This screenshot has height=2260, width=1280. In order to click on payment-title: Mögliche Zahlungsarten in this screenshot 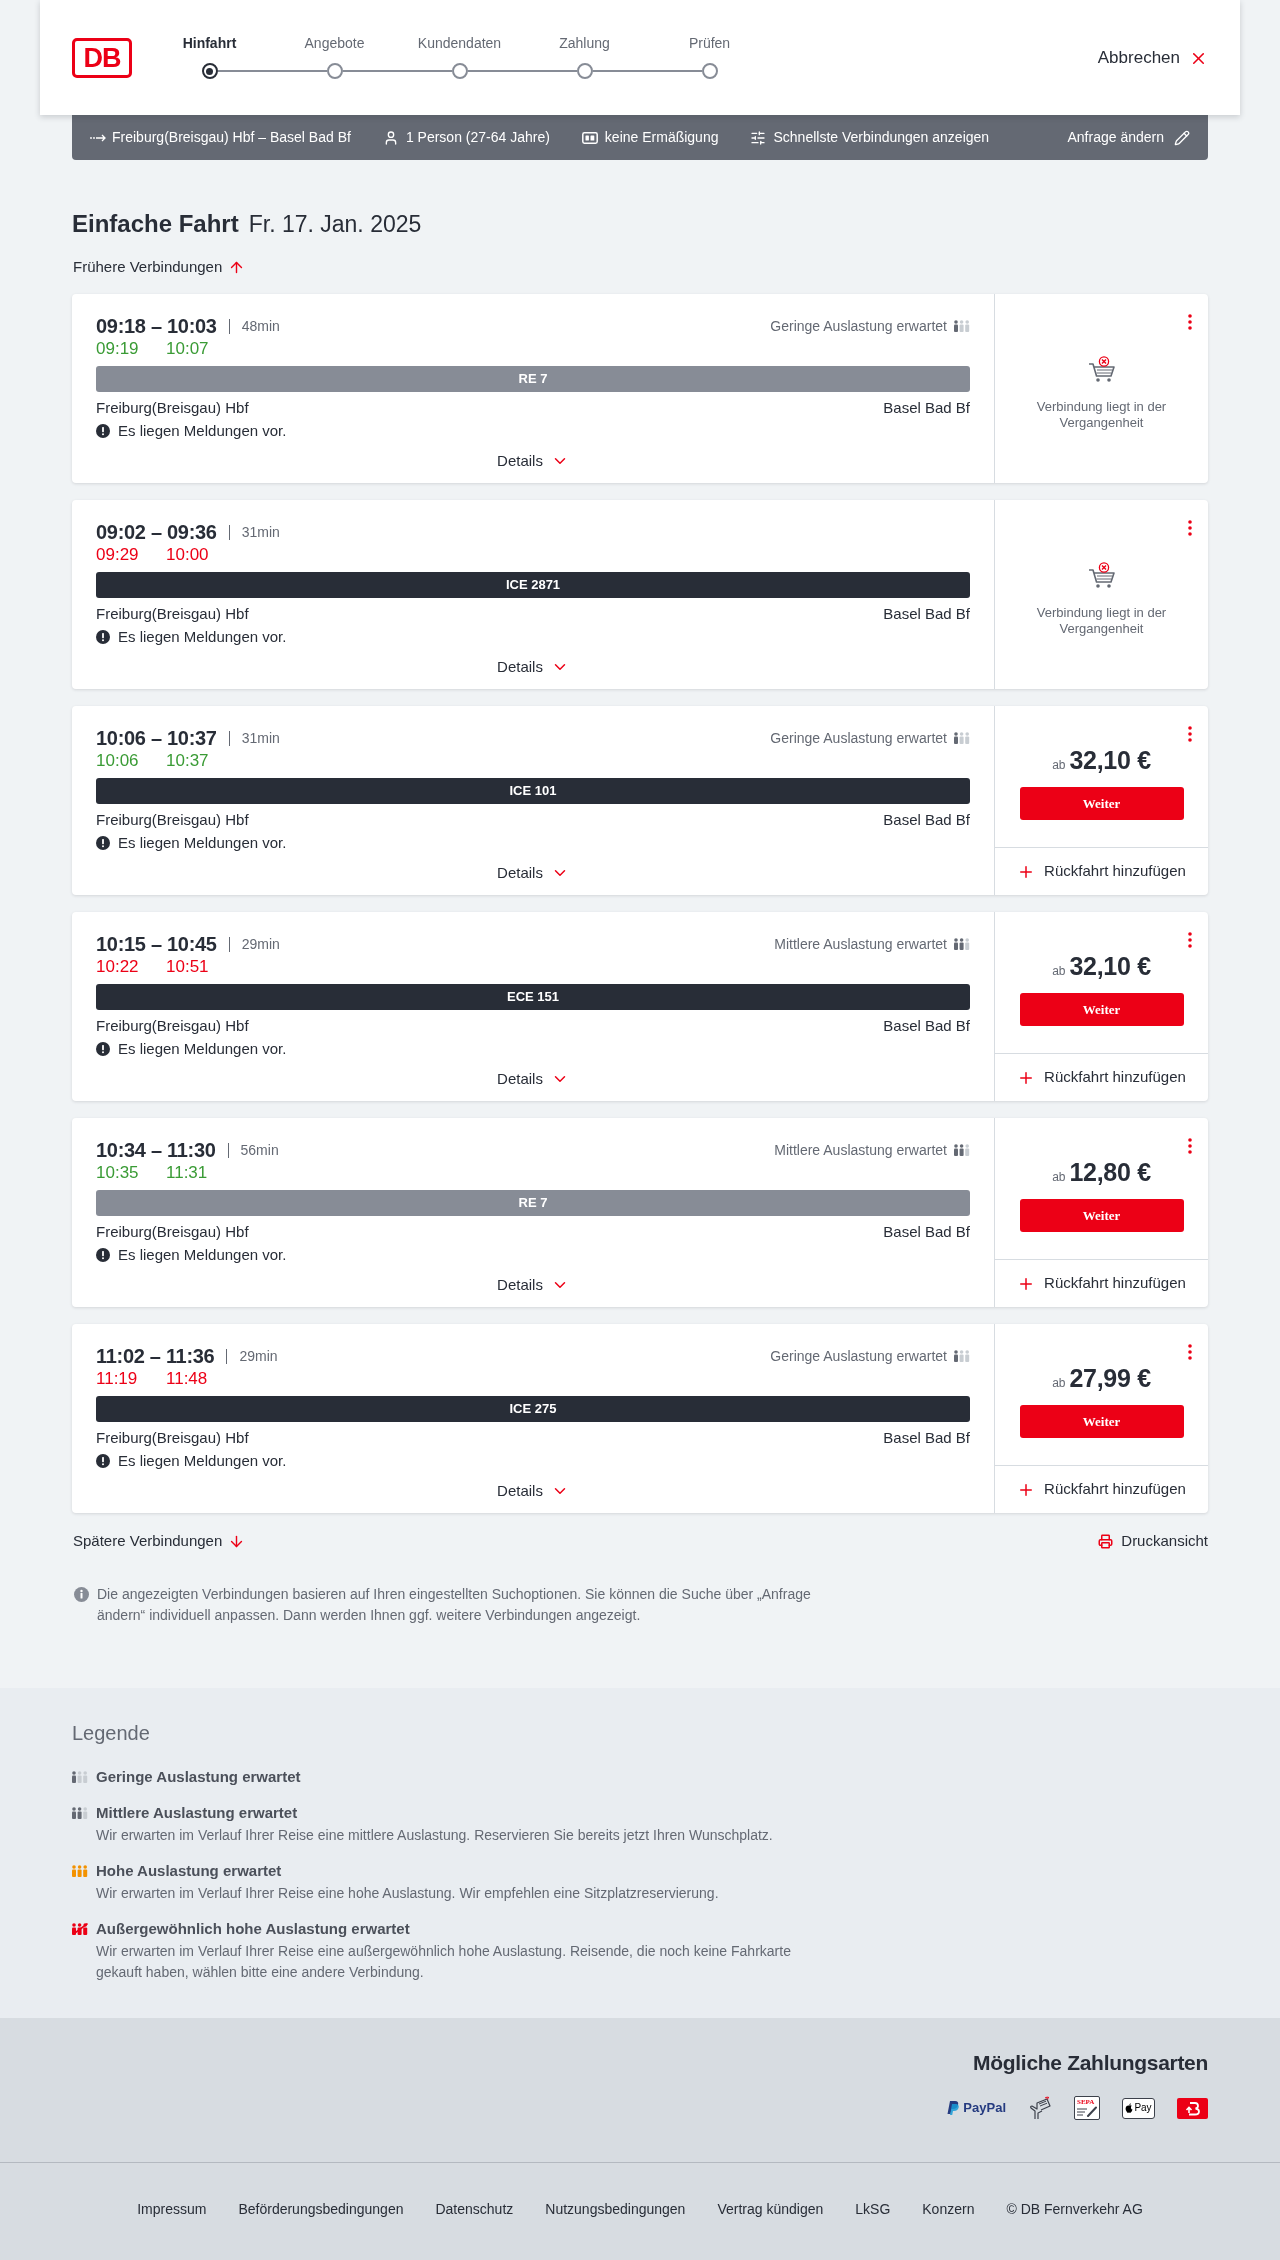, I will do `click(1090, 2063)`.